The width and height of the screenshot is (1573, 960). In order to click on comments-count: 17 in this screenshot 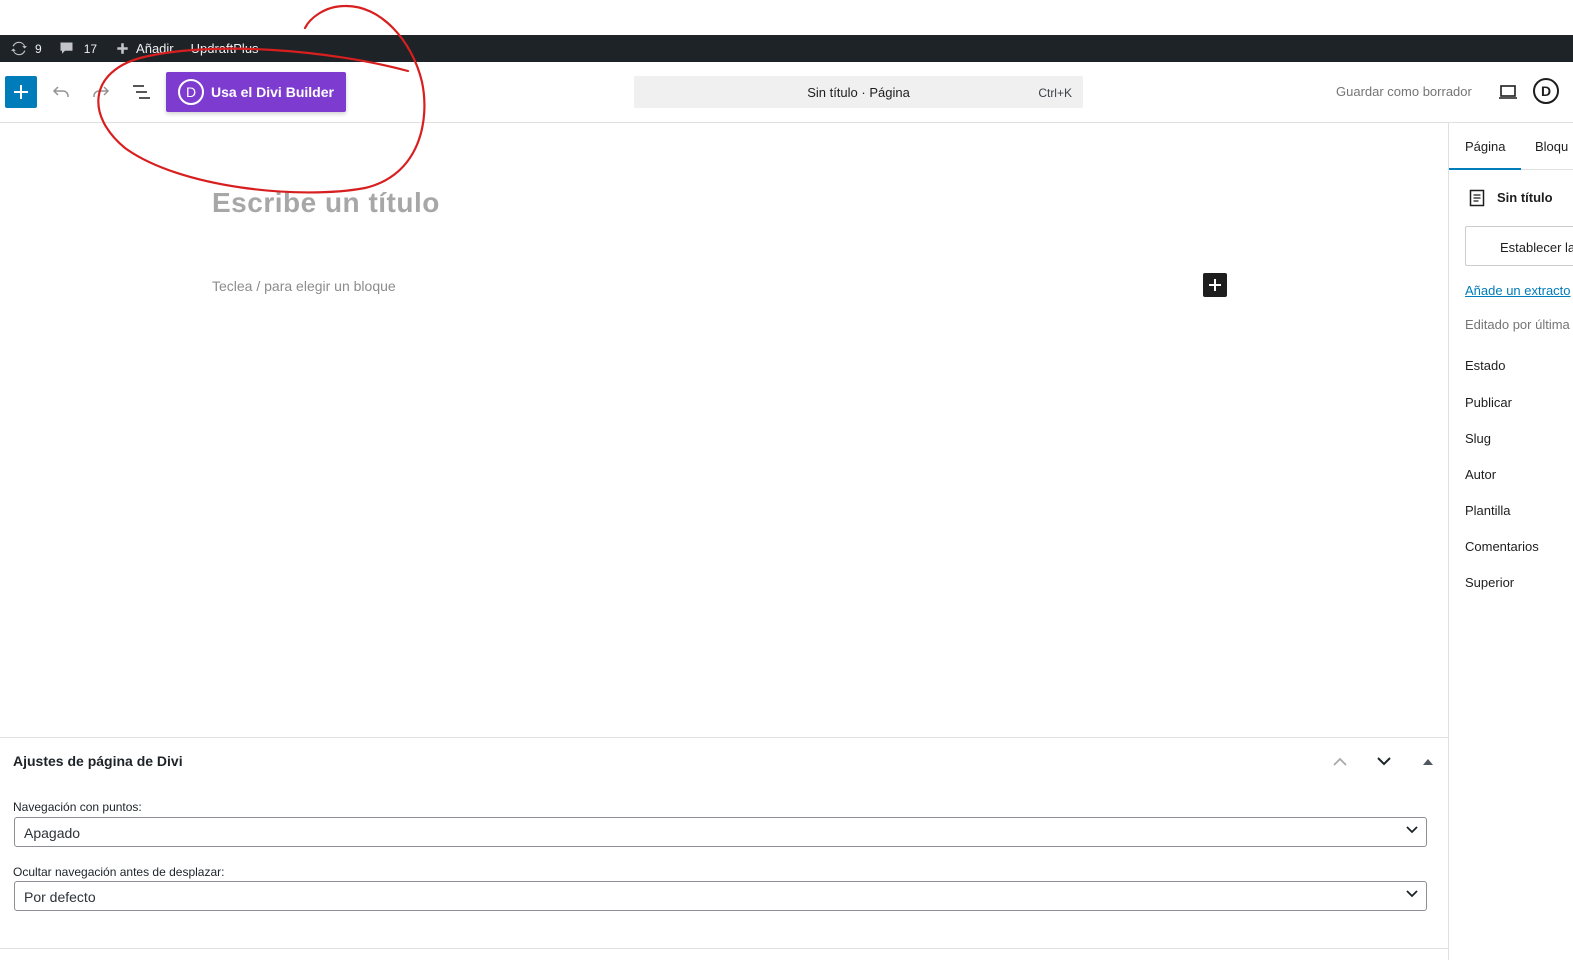, I will do `click(90, 48)`.